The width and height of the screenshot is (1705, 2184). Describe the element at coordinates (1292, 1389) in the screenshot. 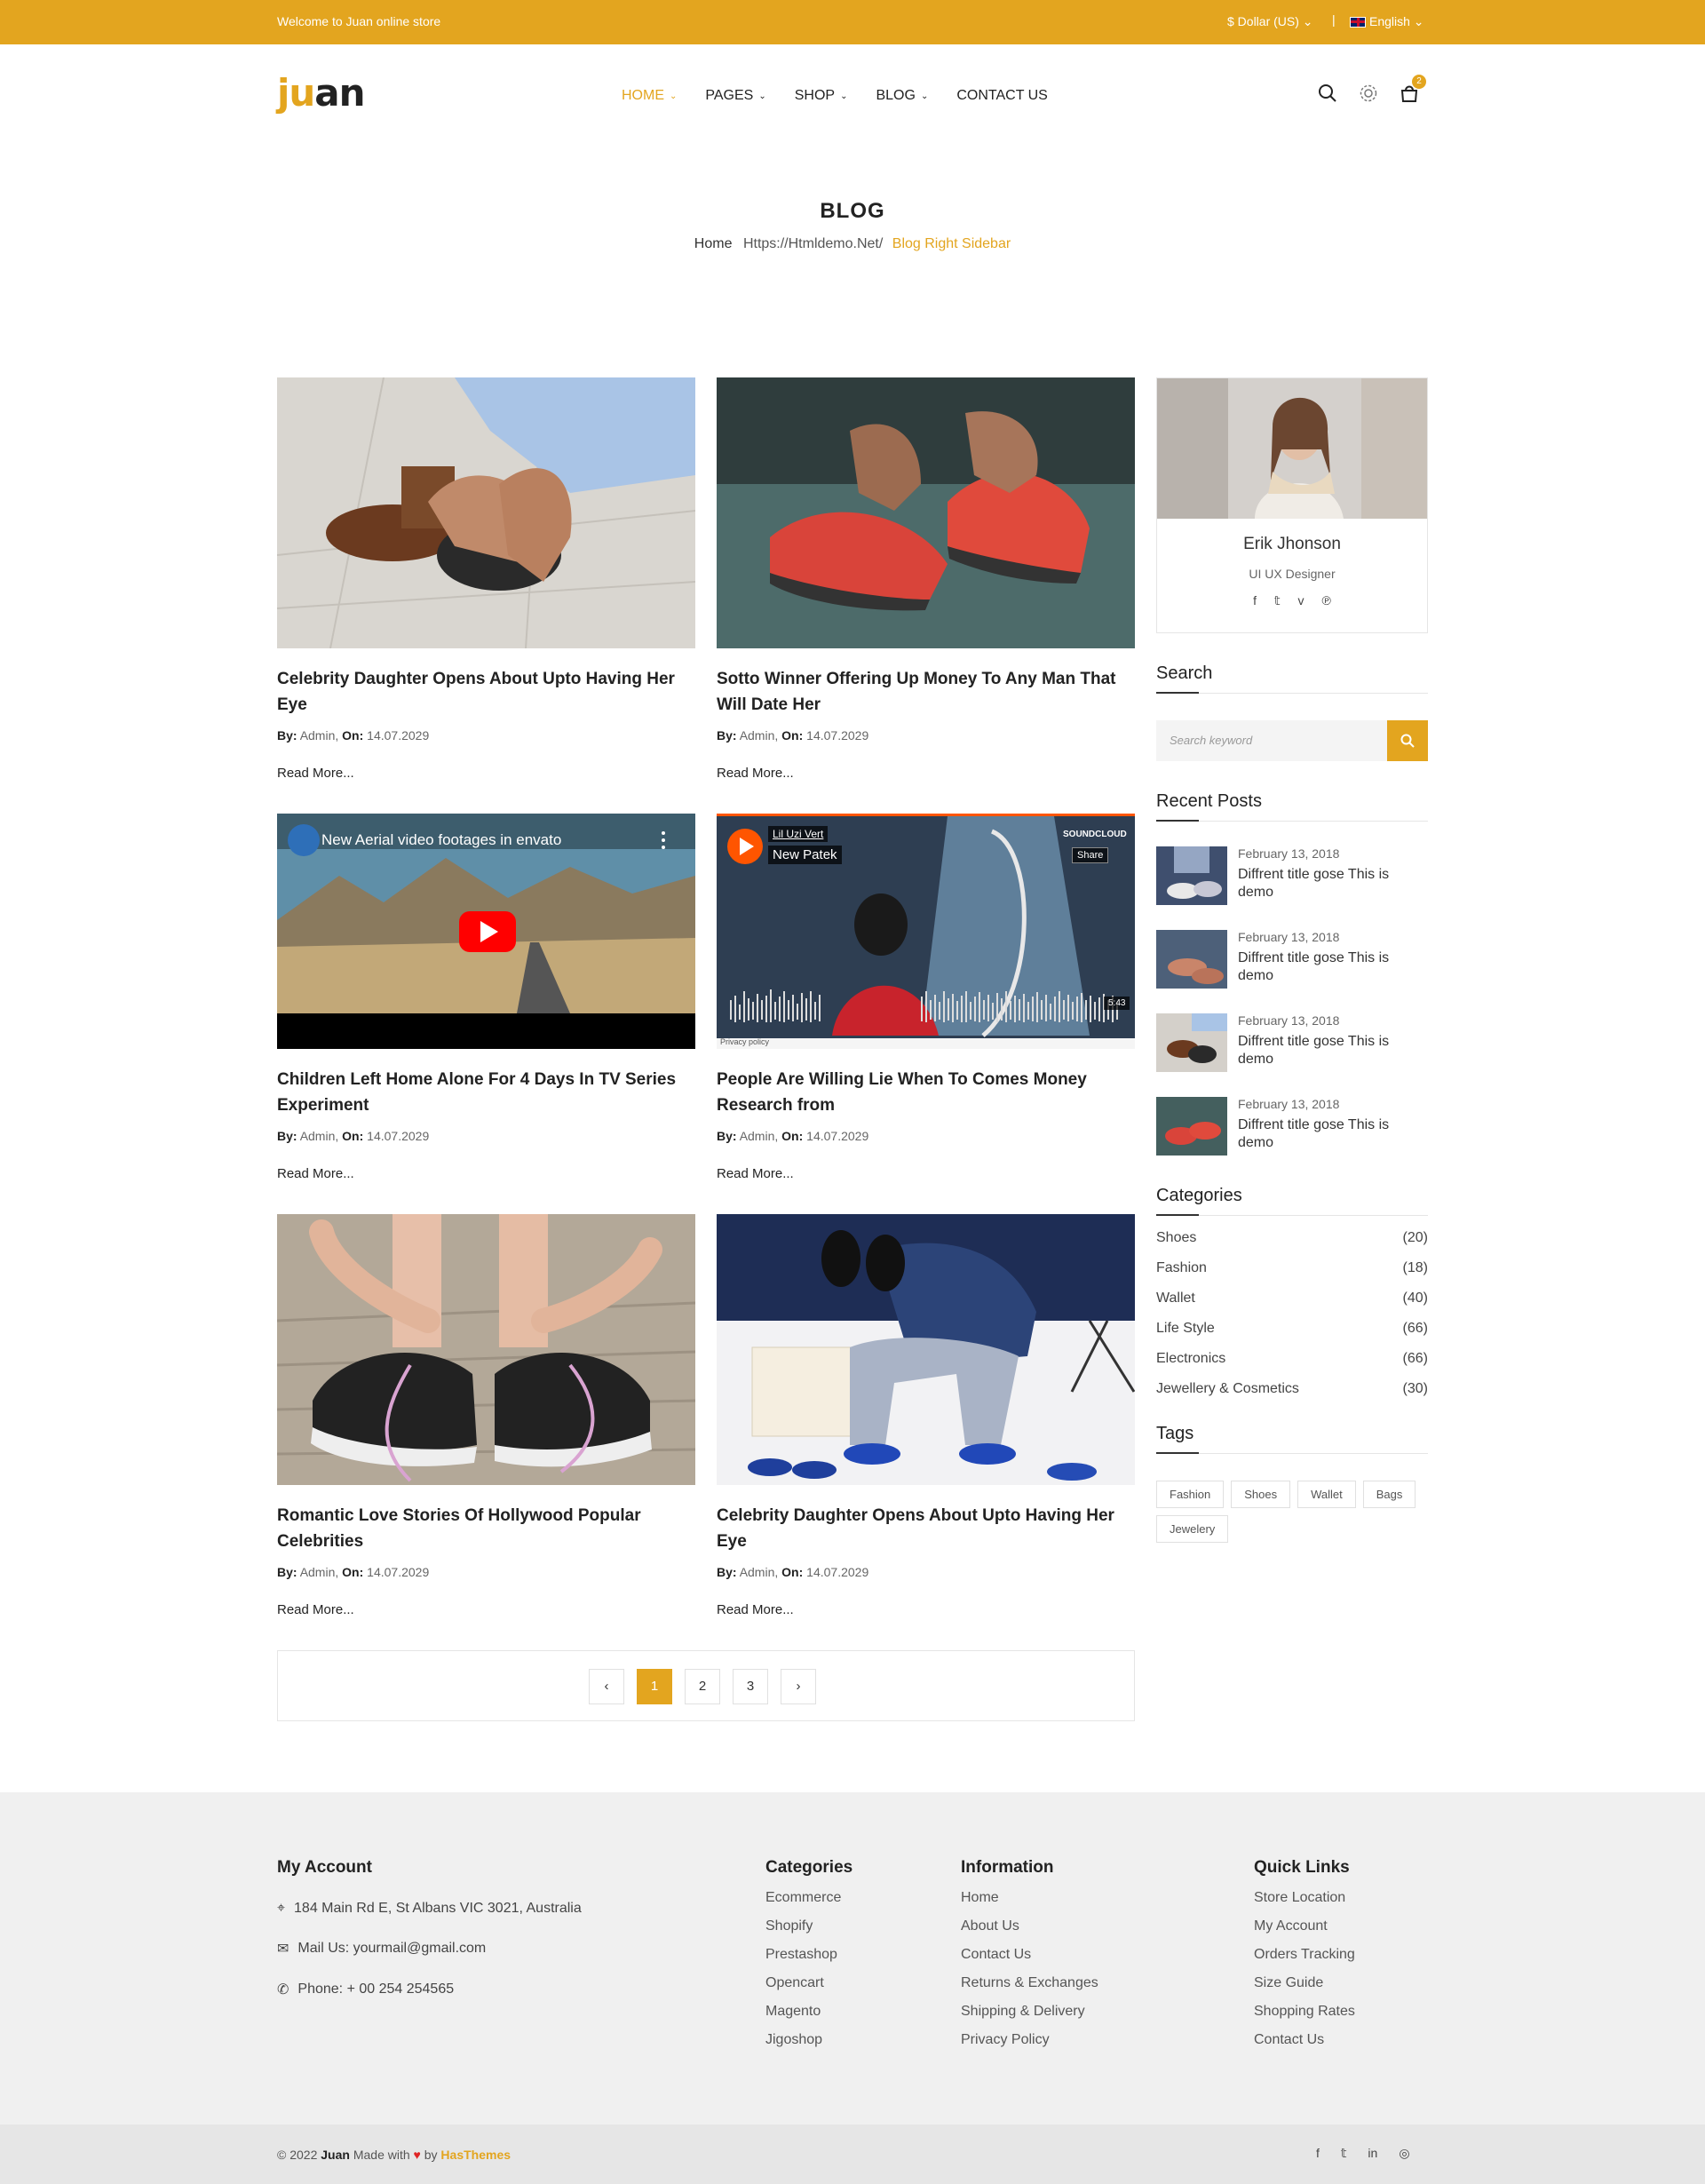

I see `category-item: Jewellery & Cosmetics (30)` at that location.